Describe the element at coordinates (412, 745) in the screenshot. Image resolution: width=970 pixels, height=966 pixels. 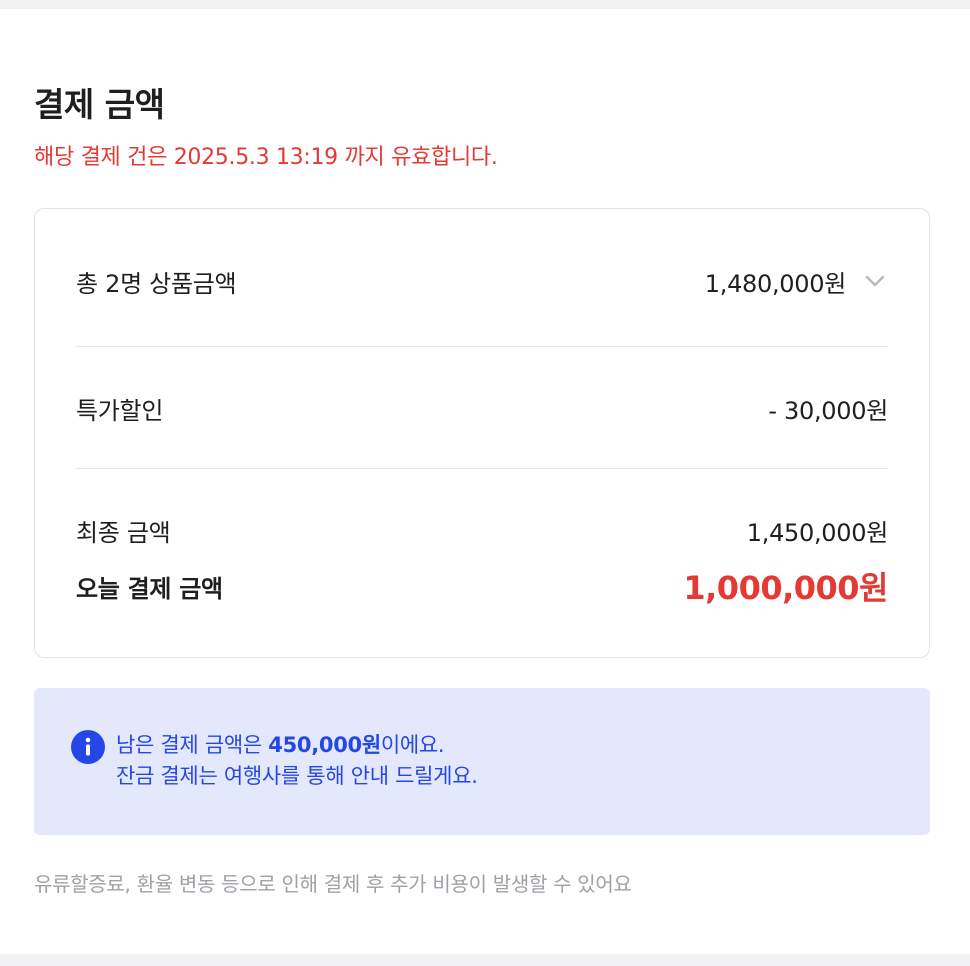
I see `info-line-1-suffix: 이에요.` at that location.